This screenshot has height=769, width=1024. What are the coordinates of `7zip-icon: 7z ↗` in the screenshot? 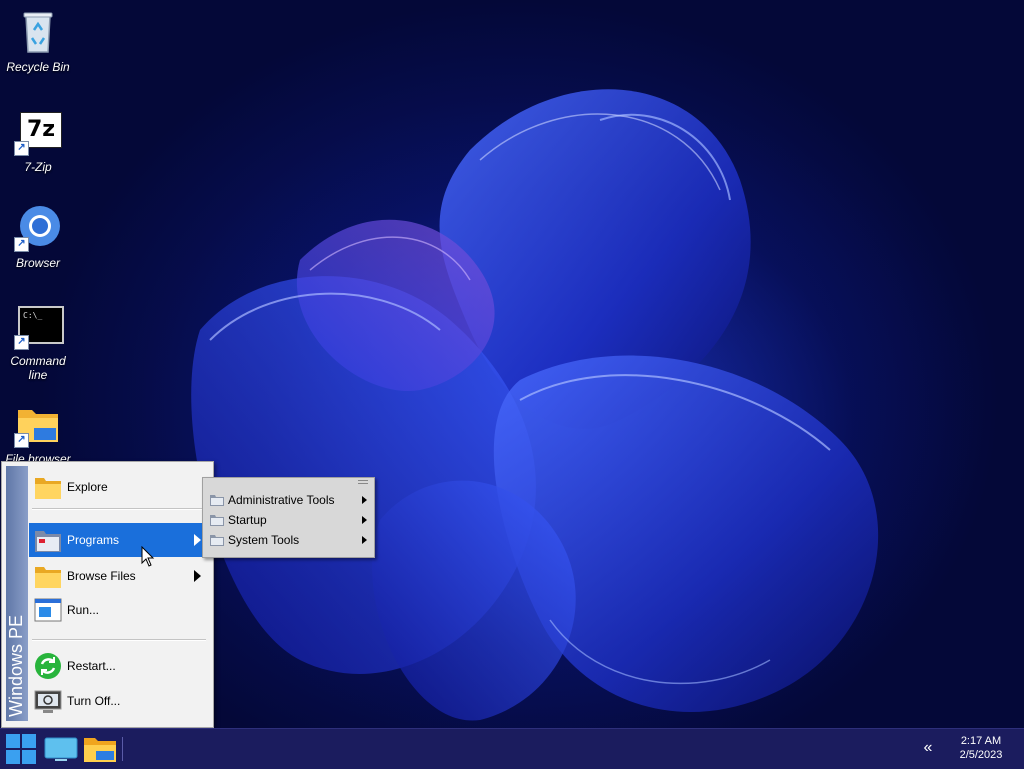 It's located at (38, 132).